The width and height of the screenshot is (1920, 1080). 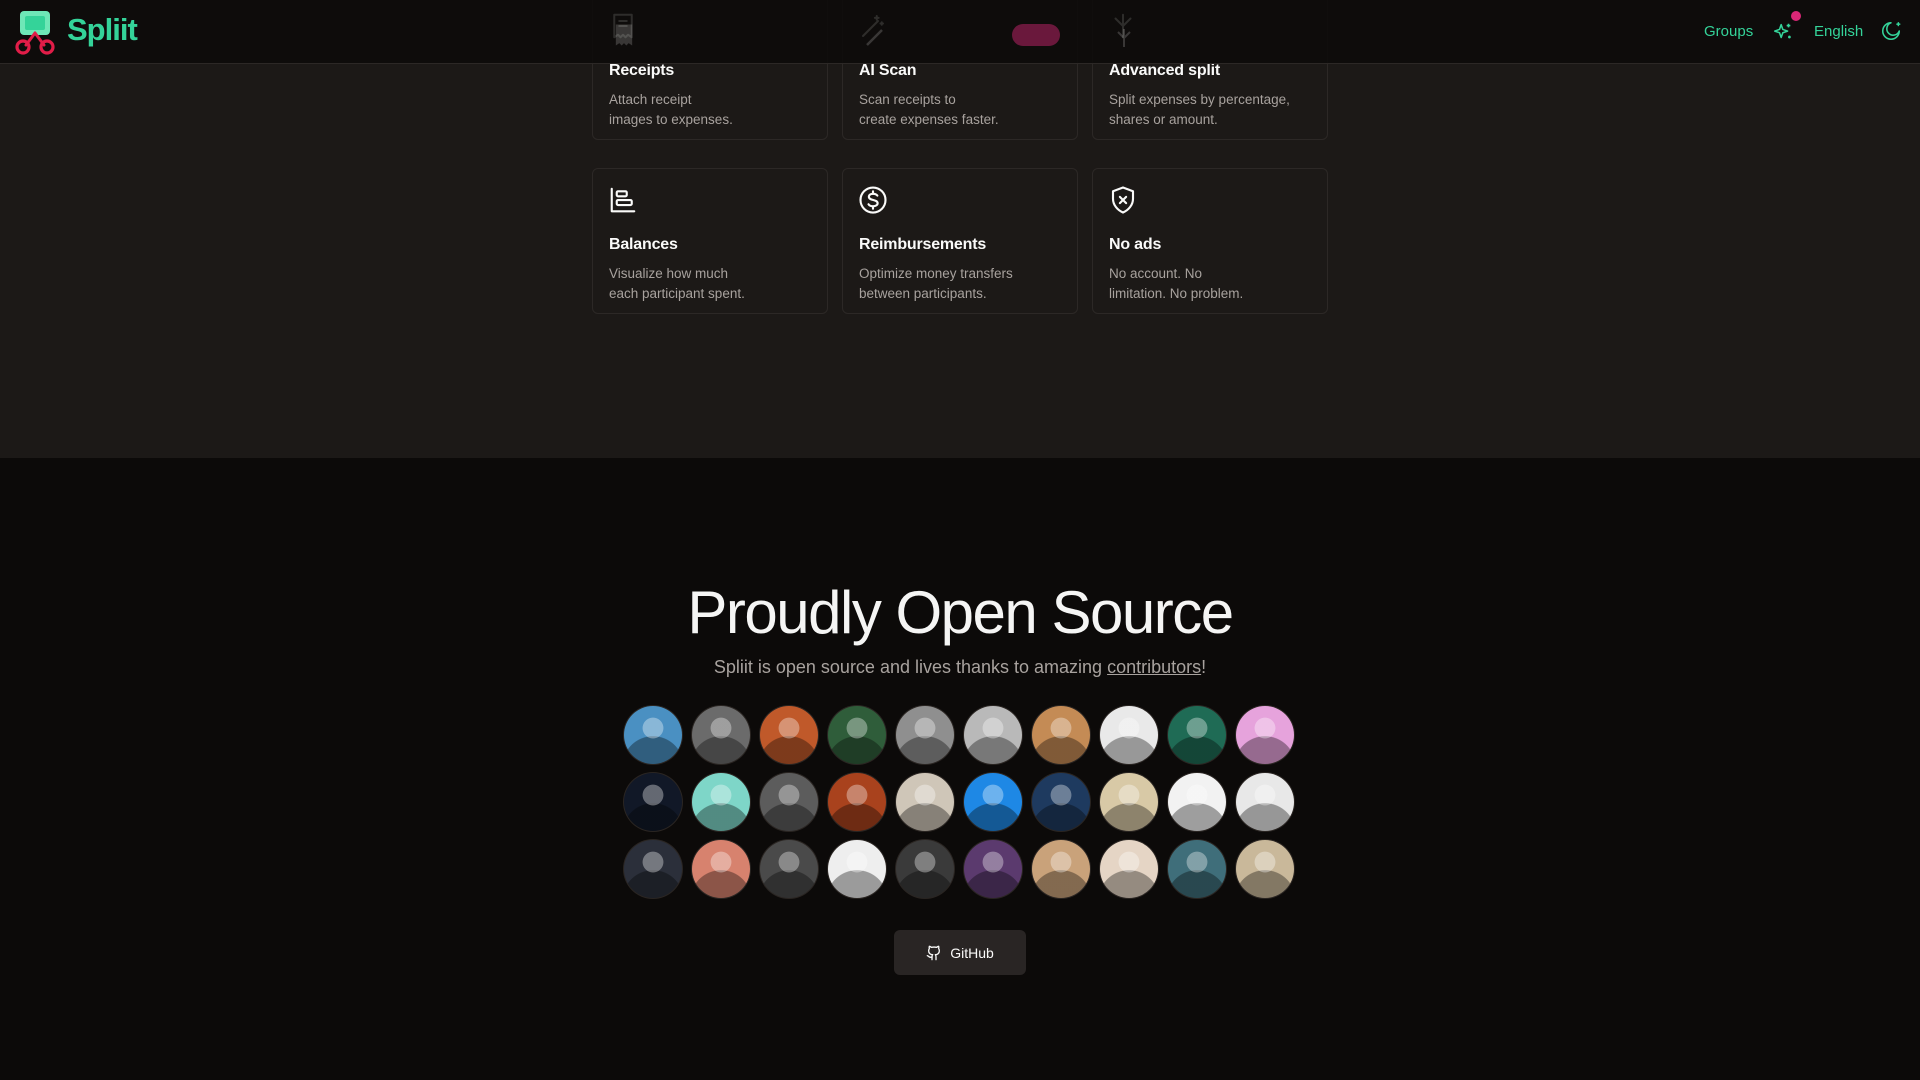 What do you see at coordinates (35, 32) in the screenshot?
I see `spliit-logo-icon` at bounding box center [35, 32].